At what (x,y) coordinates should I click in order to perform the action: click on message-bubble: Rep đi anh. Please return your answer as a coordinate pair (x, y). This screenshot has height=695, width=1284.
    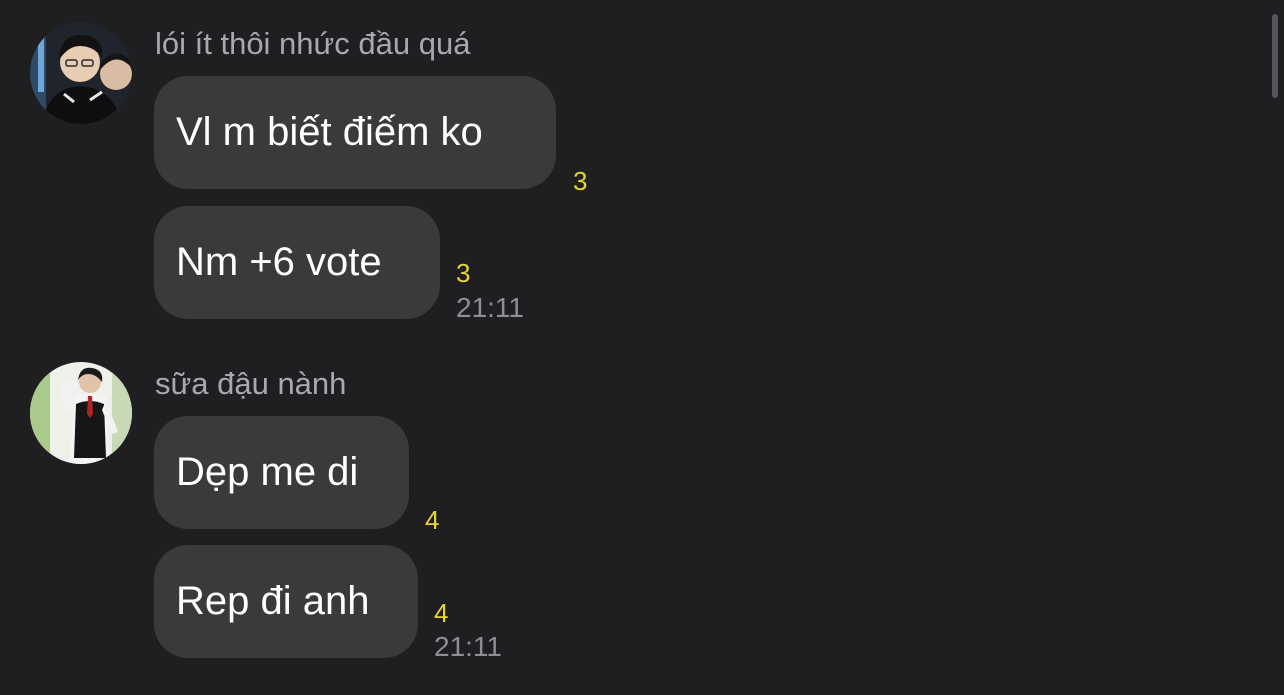
    Looking at the image, I should click on (286, 601).